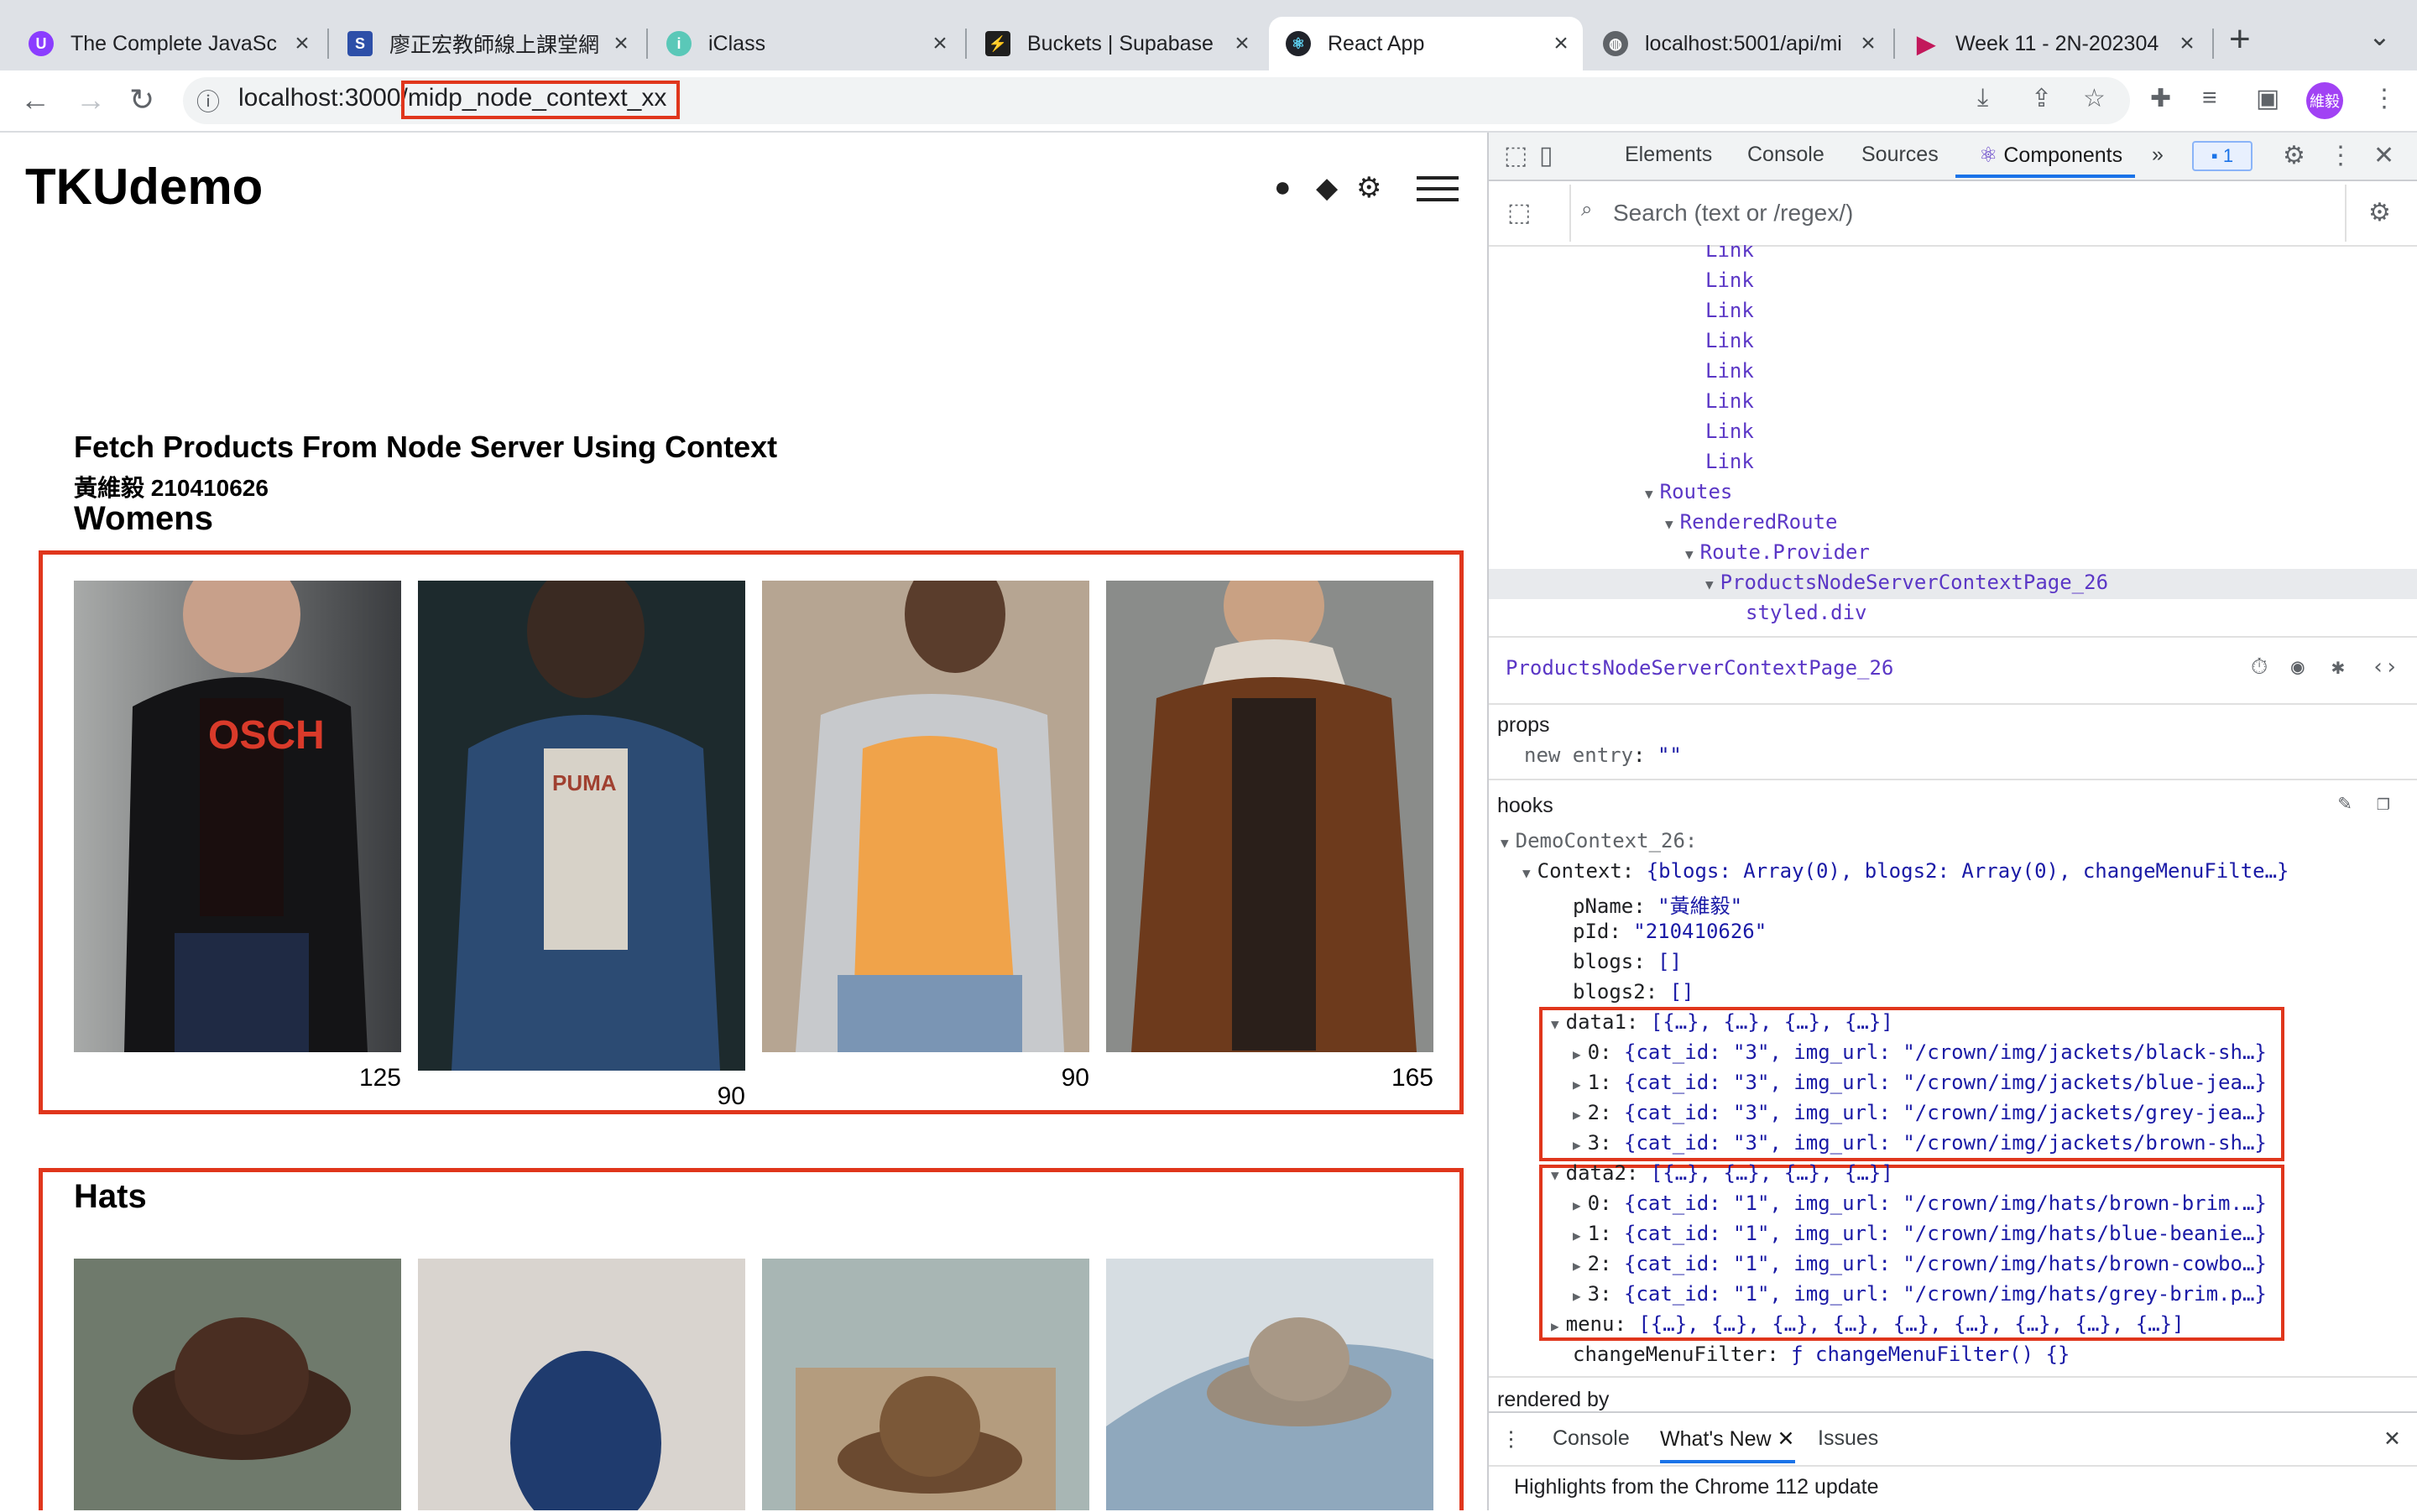 This screenshot has height=1512, width=2417. What do you see at coordinates (1733, 213) in the screenshot?
I see `component-search-input: Search (text or /regex/)` at bounding box center [1733, 213].